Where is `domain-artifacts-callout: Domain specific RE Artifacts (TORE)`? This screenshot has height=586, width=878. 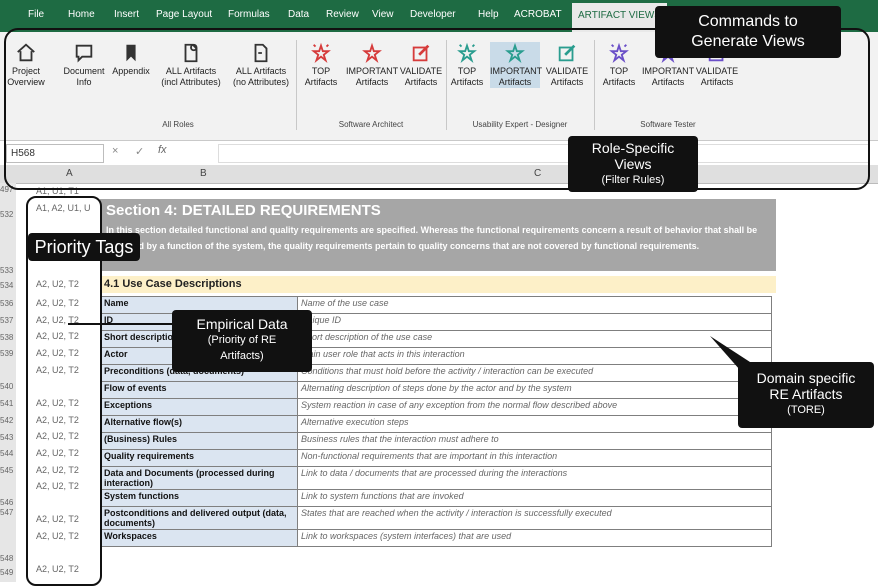
domain-artifacts-callout: Domain specific RE Artifacts (TORE) is located at coordinates (806, 395).